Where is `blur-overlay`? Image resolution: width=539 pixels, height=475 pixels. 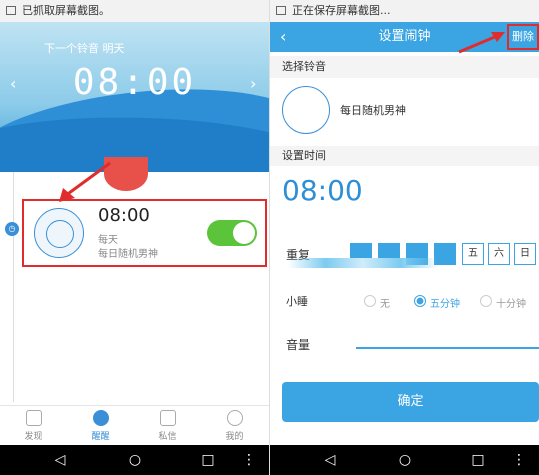 blur-overlay is located at coordinates (363, 263).